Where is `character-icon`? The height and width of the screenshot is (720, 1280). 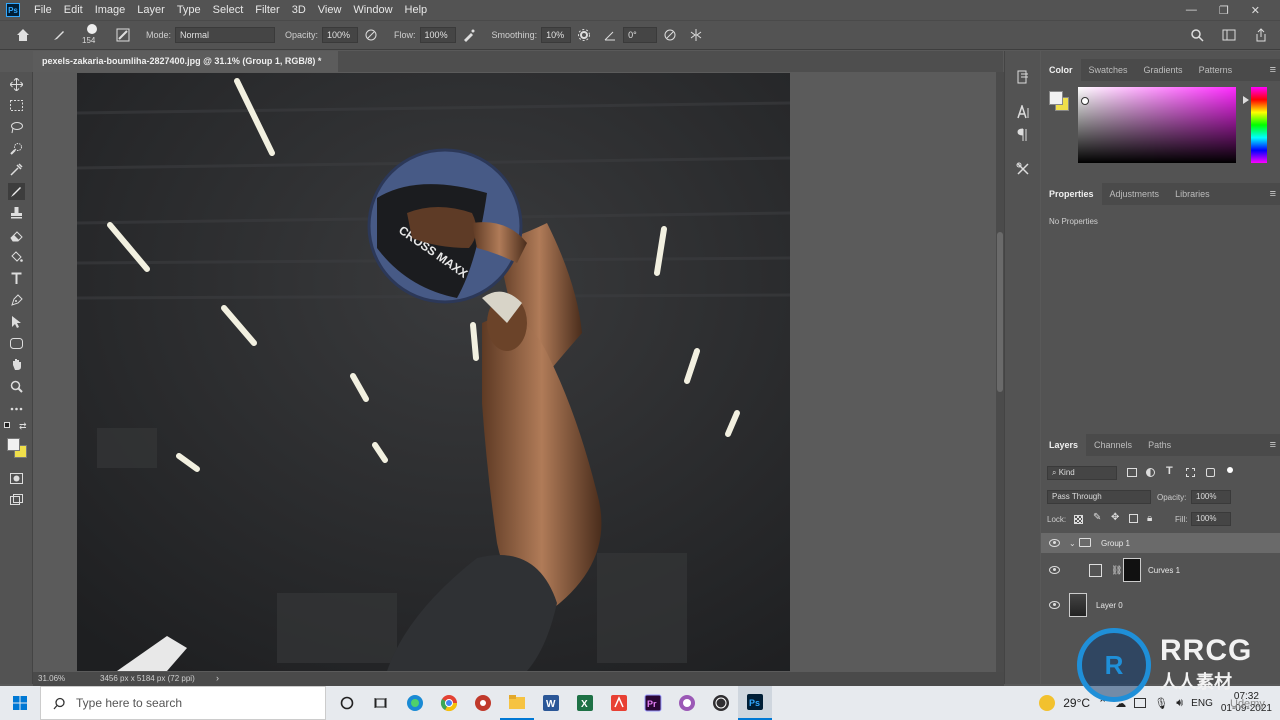
character-icon is located at coordinates (1023, 112).